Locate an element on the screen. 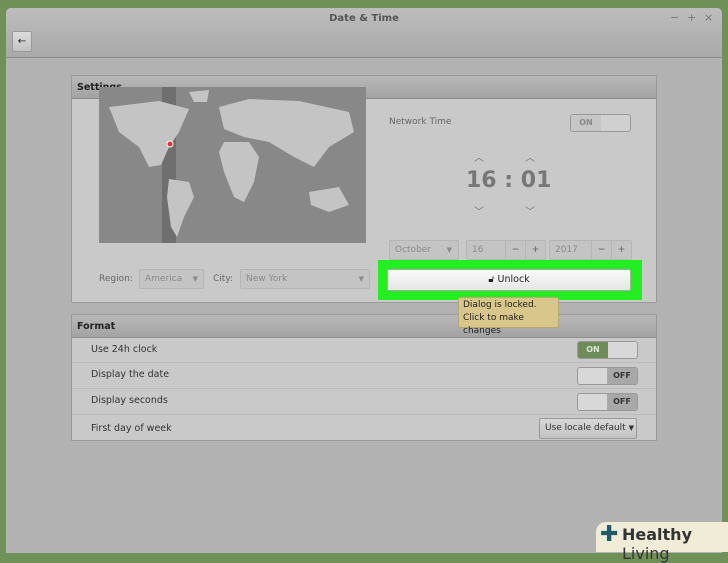 The image size is (728, 563). use-24h-toggle: ON is located at coordinates (607, 350).